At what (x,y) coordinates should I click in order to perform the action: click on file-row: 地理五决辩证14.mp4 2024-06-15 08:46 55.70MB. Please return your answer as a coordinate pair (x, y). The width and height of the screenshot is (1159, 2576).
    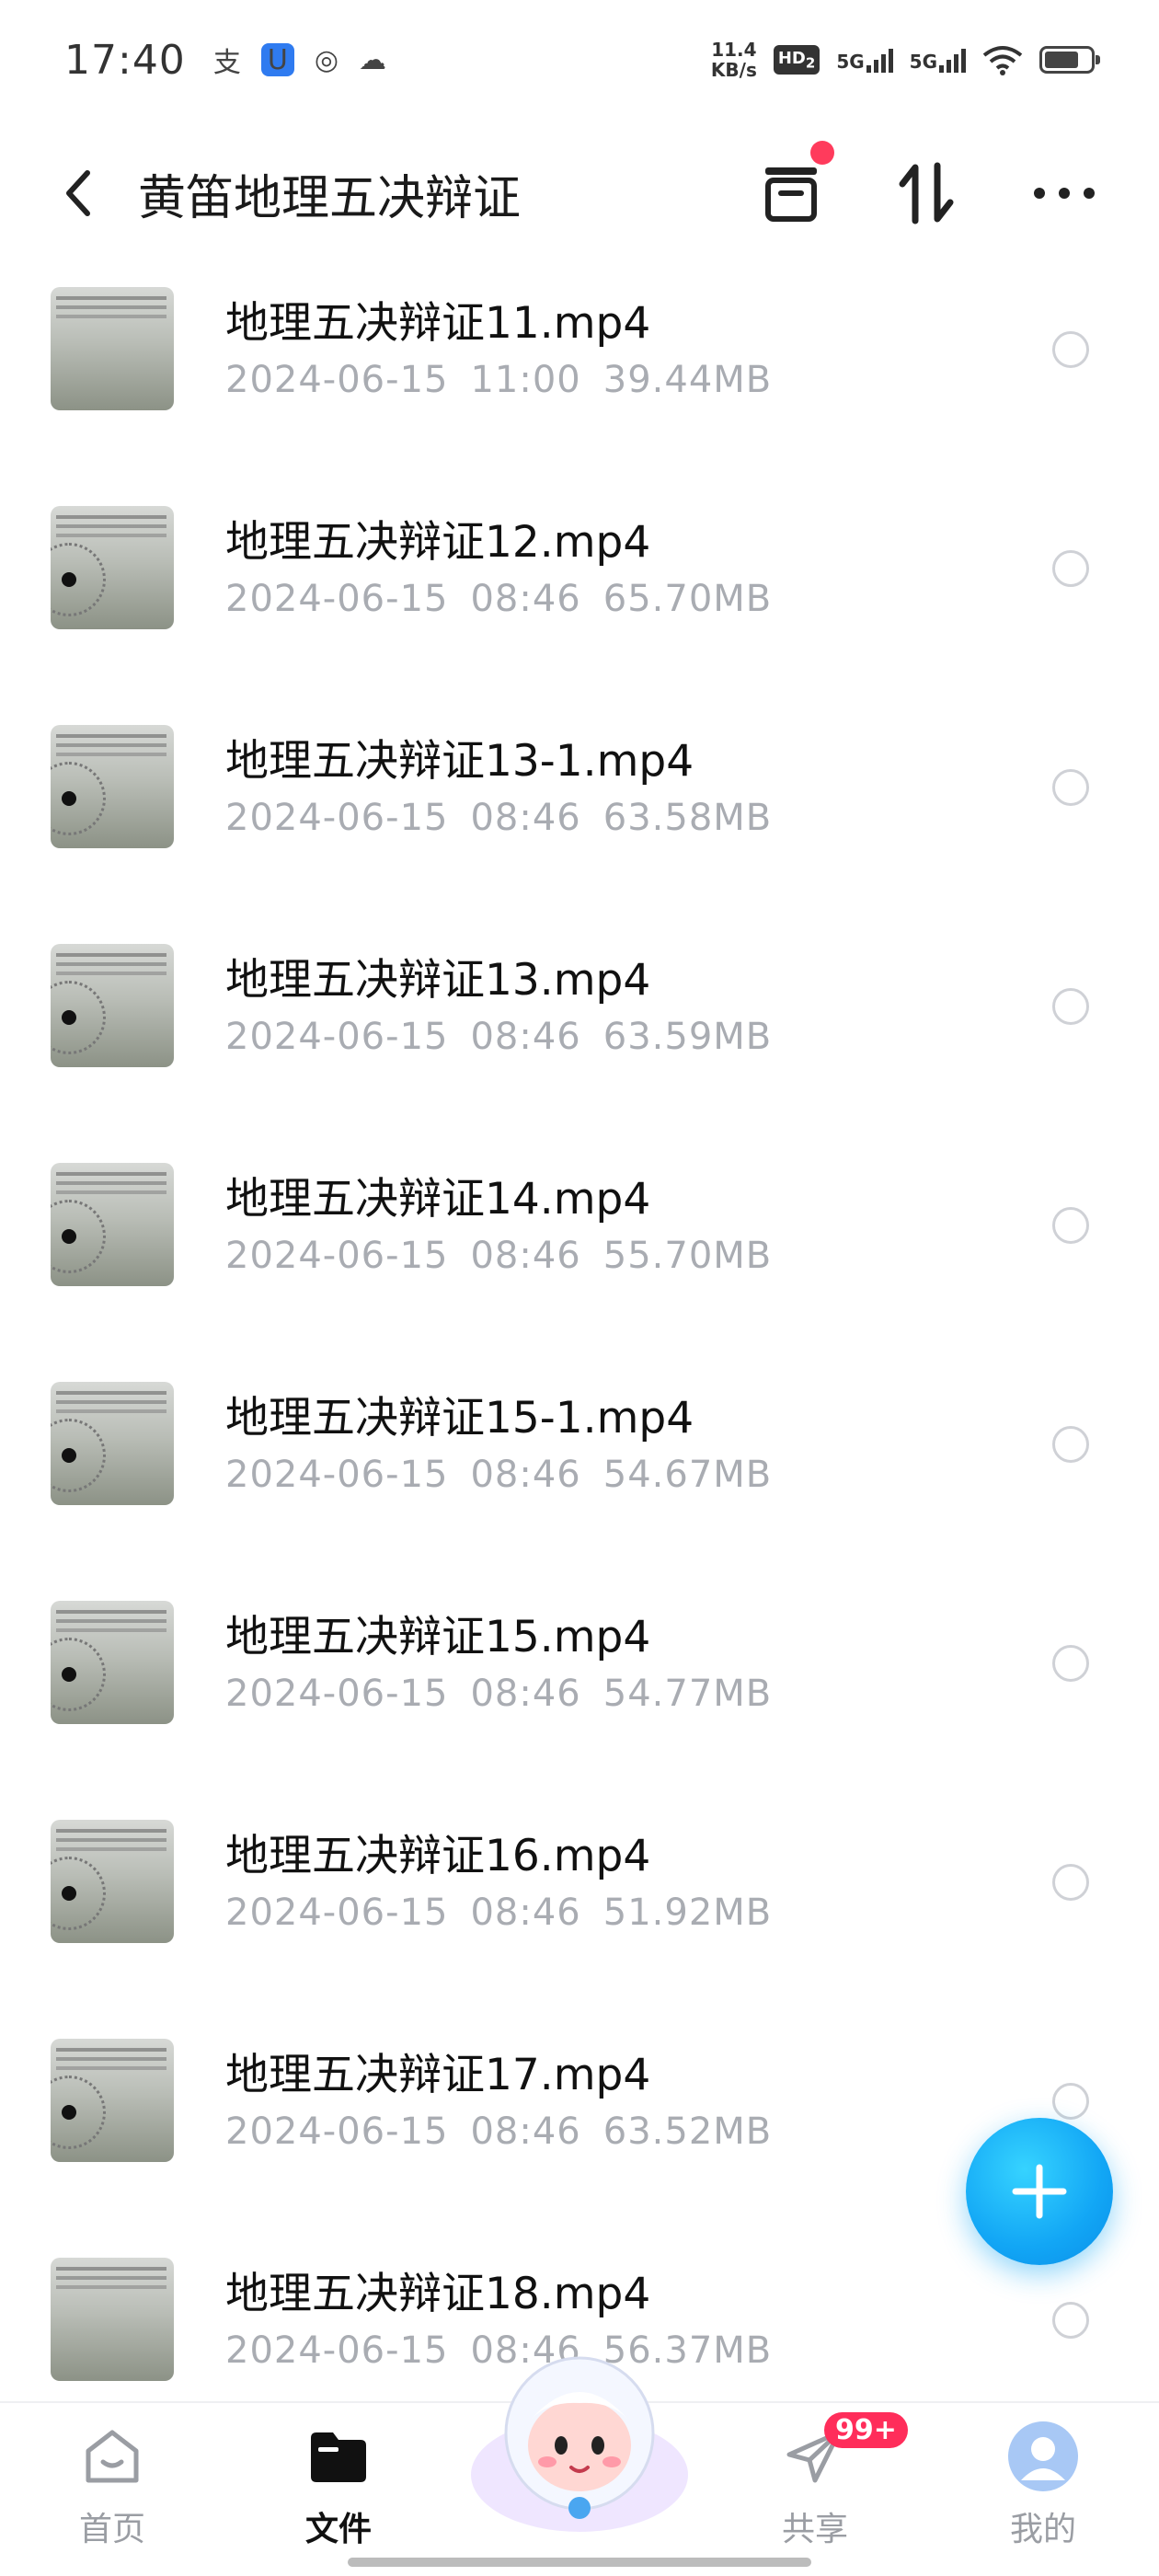
    Looking at the image, I should click on (579, 1252).